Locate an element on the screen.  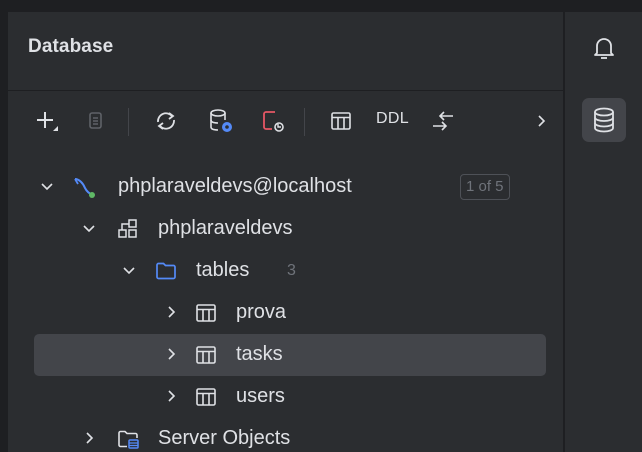
jump-to-console-button is located at coordinates (443, 121).